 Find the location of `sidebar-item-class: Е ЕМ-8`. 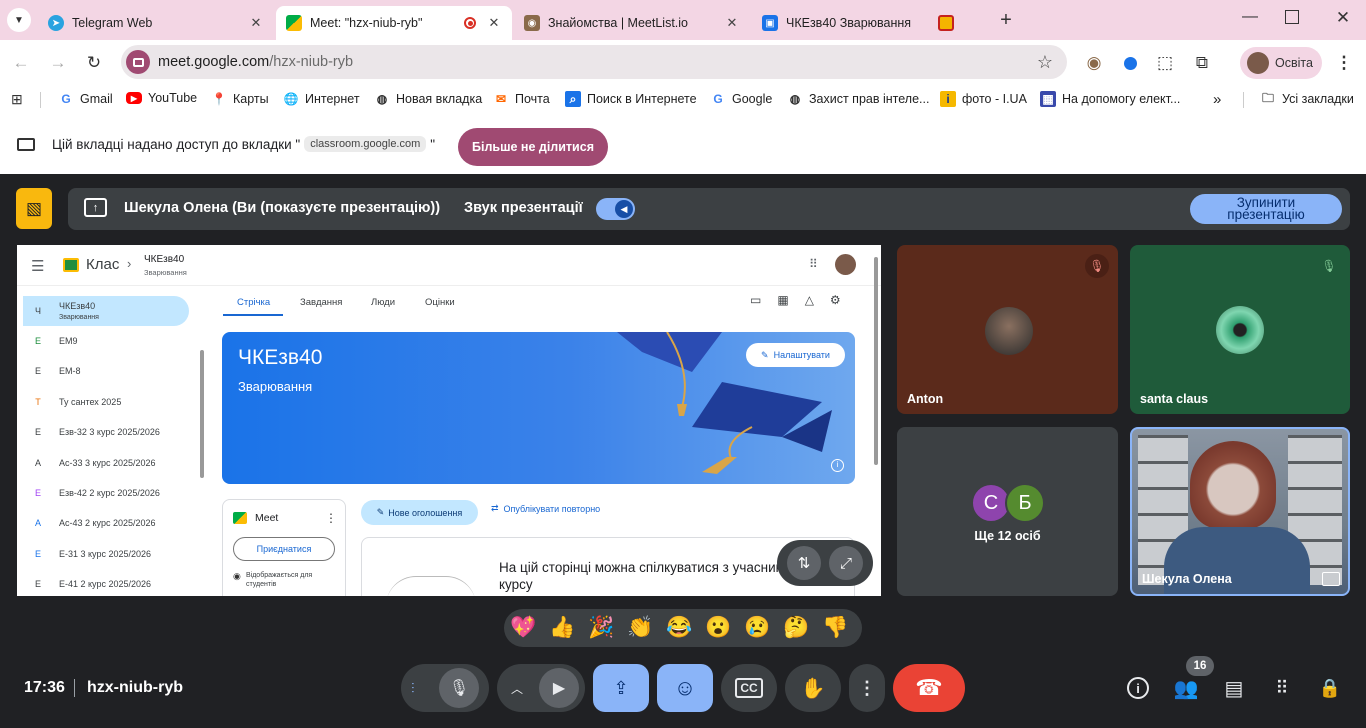

sidebar-item-class: Е ЕМ-8 is located at coordinates (106, 371).